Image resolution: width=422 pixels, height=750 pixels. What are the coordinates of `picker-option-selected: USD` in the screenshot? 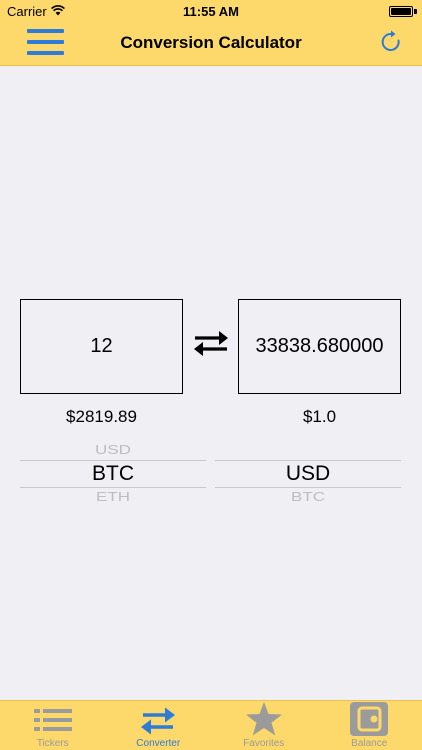 It's located at (308, 474).